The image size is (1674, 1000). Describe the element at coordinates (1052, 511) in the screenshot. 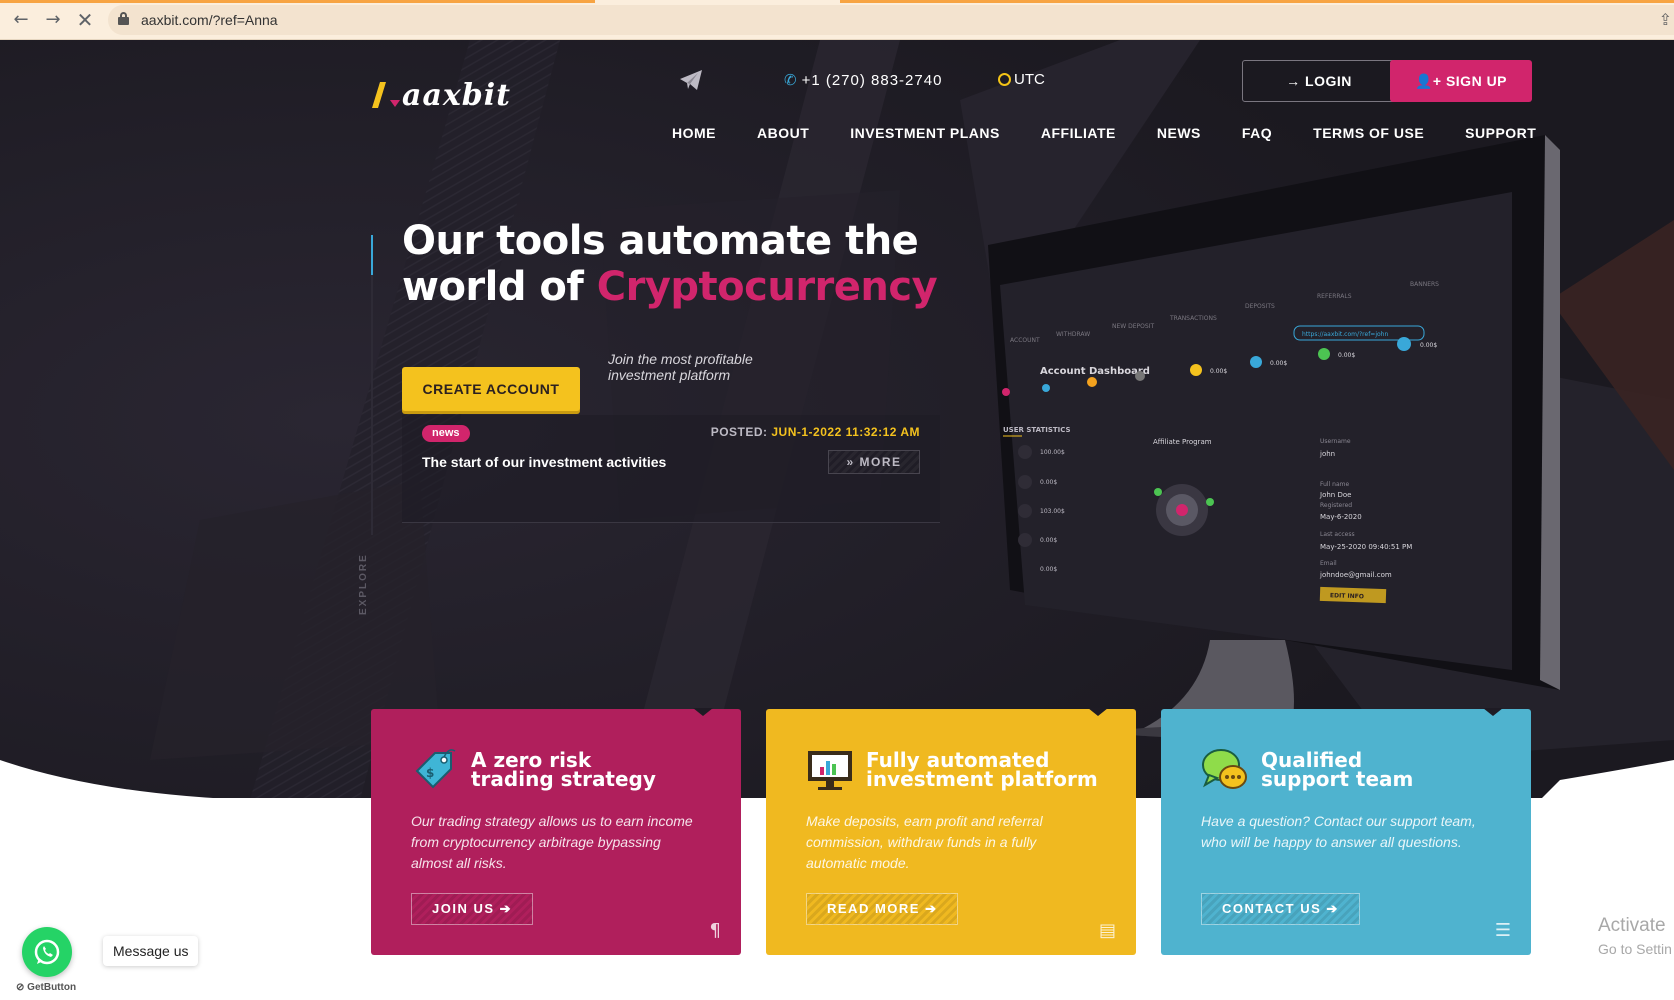

I see `svg-text: 103.00$` at that location.